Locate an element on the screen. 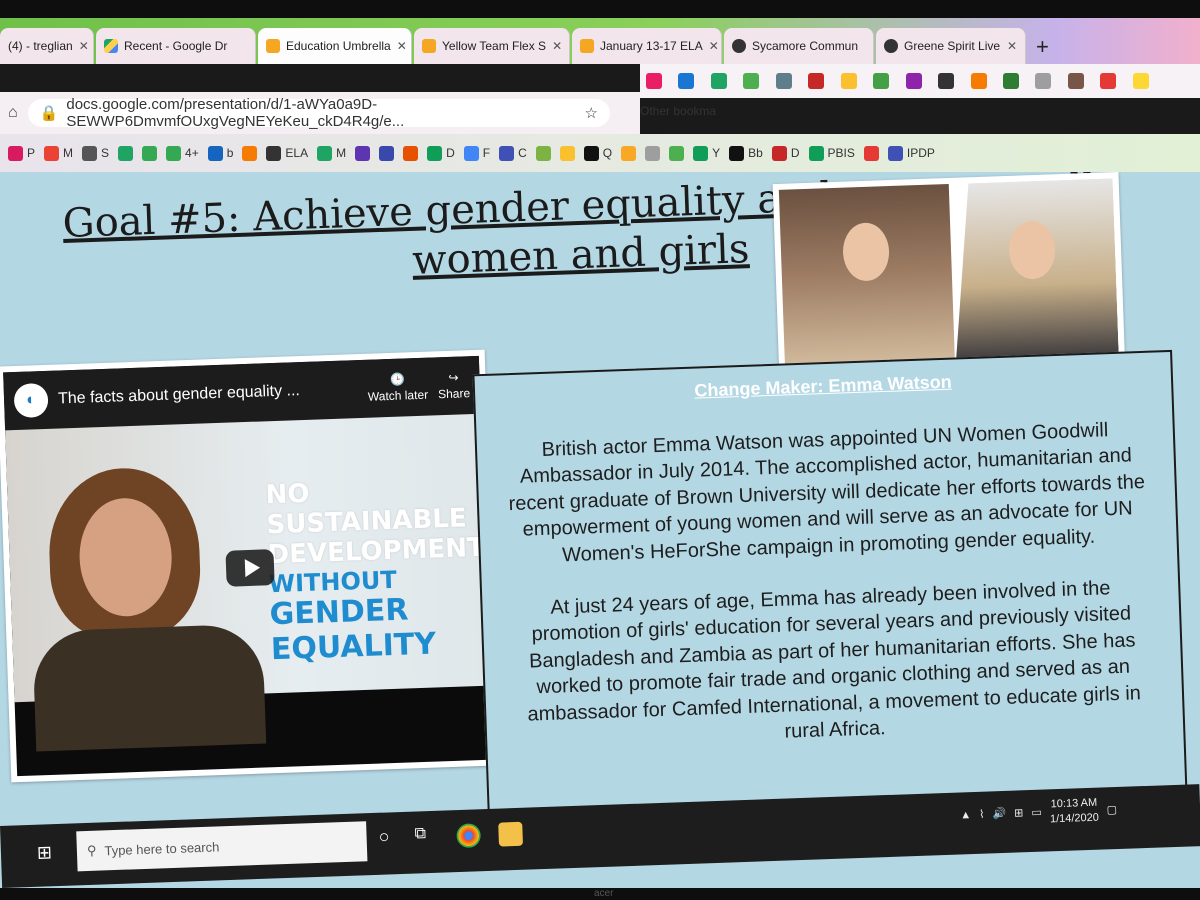 Image resolution: width=1200 pixels, height=900 pixels. clock: 10:13 AM 1/14/2020 is located at coordinates (1074, 811).